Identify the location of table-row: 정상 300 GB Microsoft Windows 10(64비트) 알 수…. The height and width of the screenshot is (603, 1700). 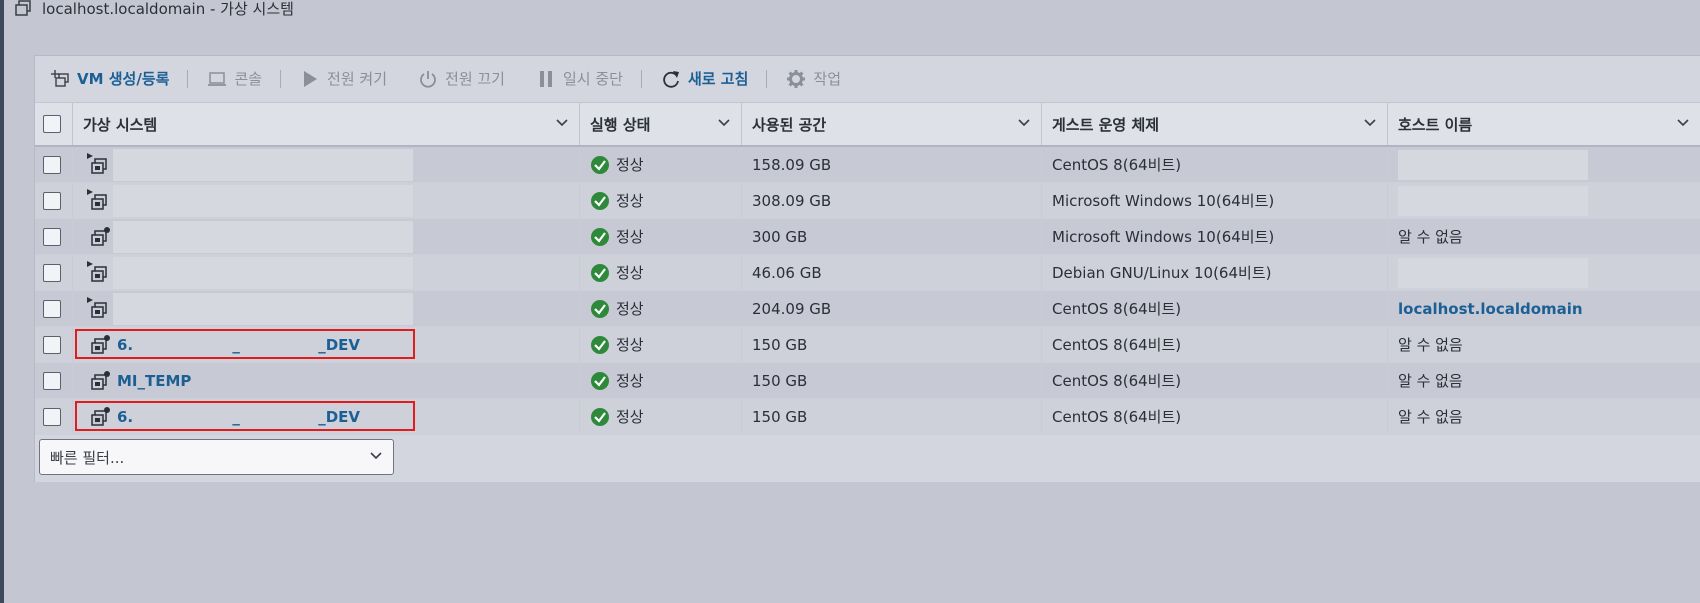
(867, 237).